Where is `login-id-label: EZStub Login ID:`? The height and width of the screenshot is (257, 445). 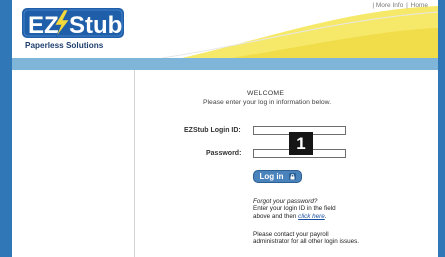 login-id-label: EZStub Login ID: is located at coordinates (212, 130).